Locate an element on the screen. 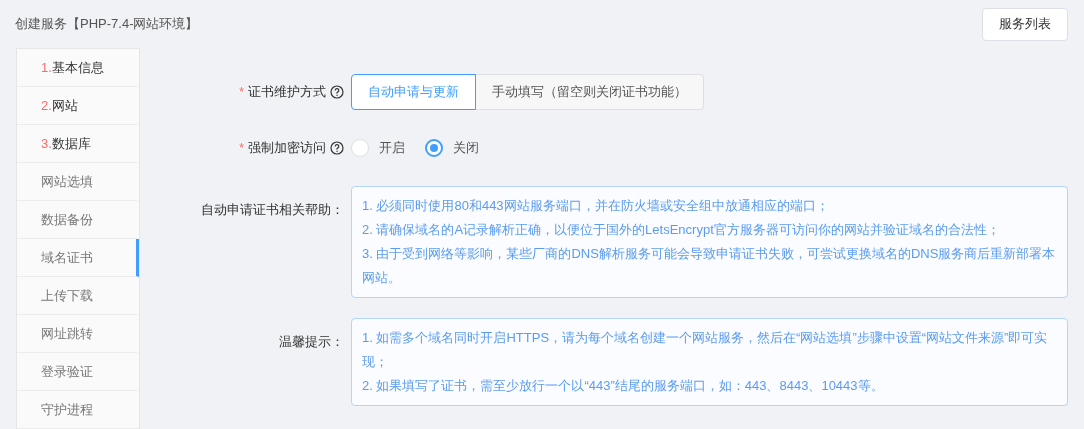 The height and width of the screenshot is (429, 1084). step-item: 登录验证 is located at coordinates (78, 372).